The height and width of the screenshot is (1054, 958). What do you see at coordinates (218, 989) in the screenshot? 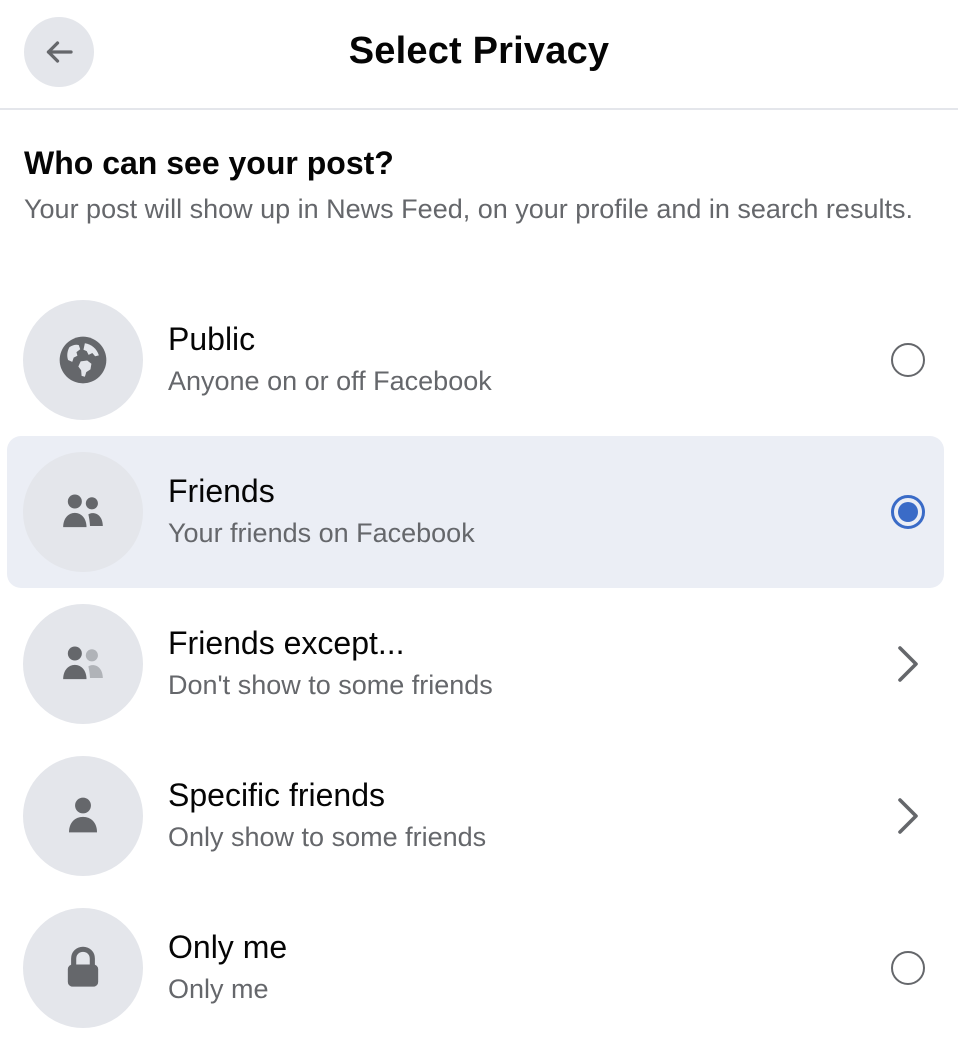
I see `option-sublabel: Only me` at bounding box center [218, 989].